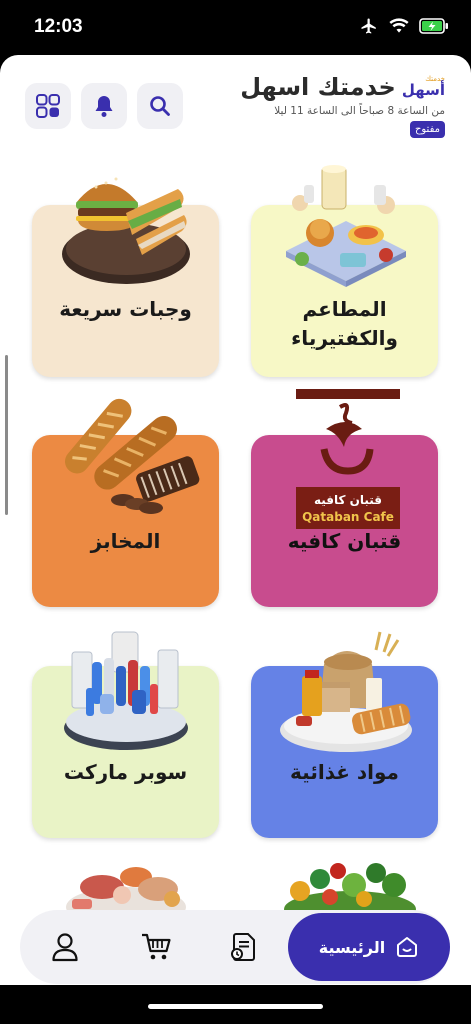 The width and height of the screenshot is (471, 1024). What do you see at coordinates (126, 230) in the screenshot?
I see `fast-food-image` at bounding box center [126, 230].